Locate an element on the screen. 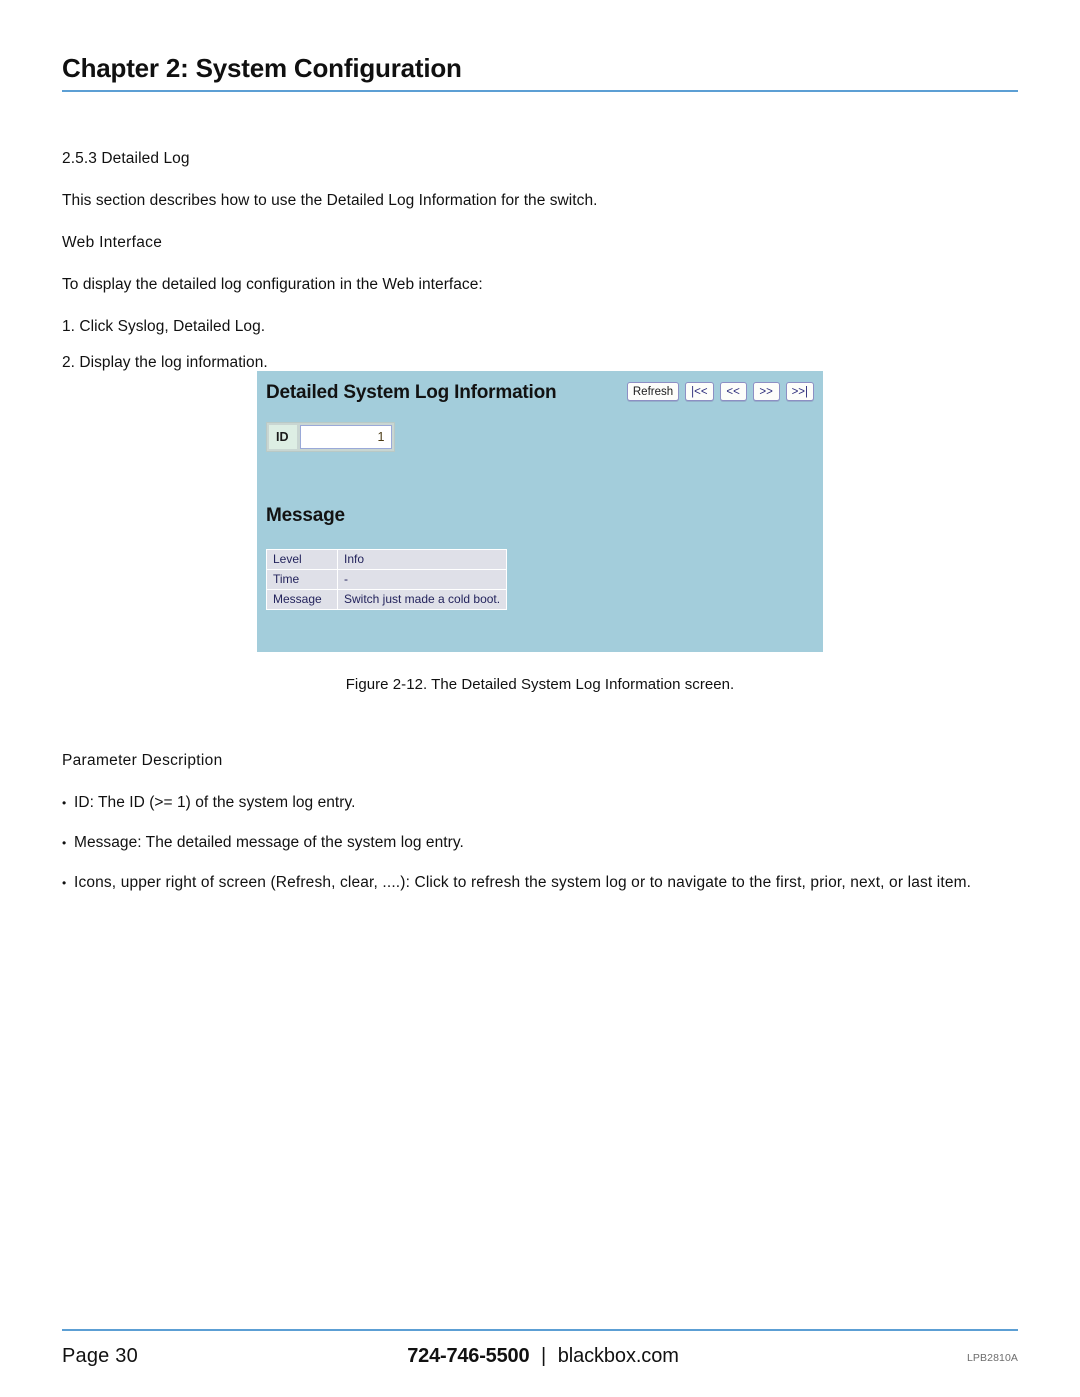 The height and width of the screenshot is (1397, 1080). table-cell-value: Info is located at coordinates (422, 559).